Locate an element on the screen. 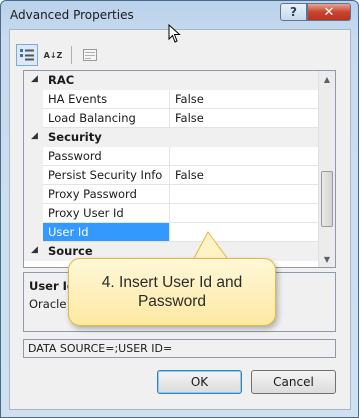 The image size is (359, 418). property-row-load-balancing: Load Balancing False is located at coordinates (171, 118).